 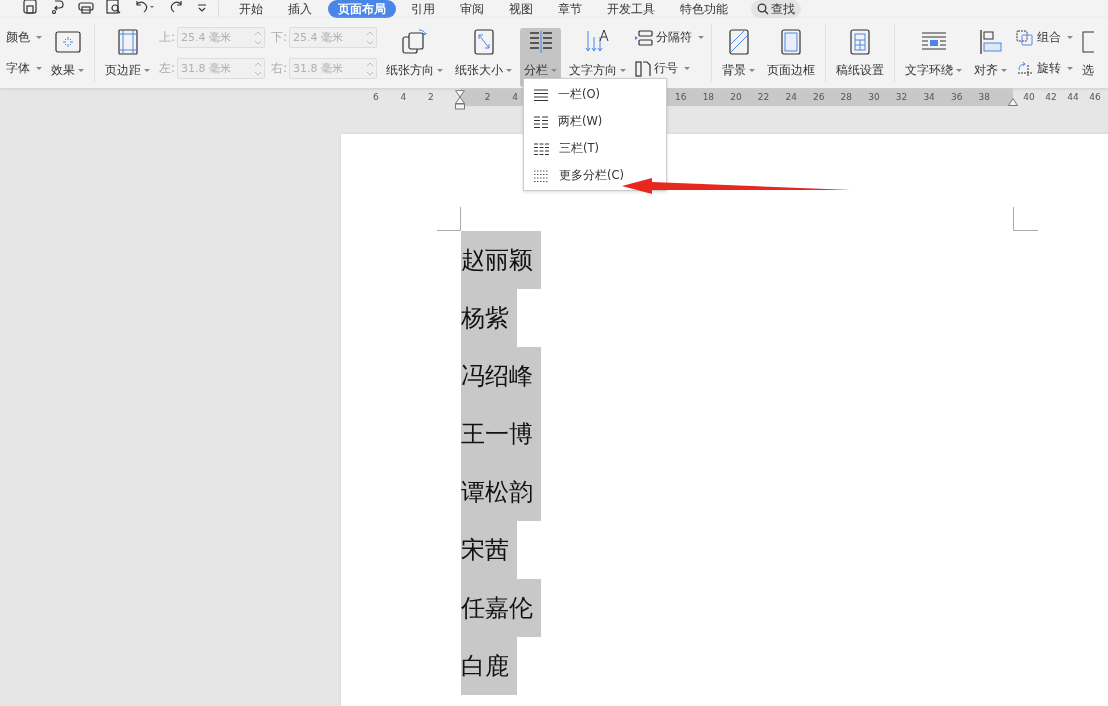 I want to click on print-preview-icon, so click(x=114, y=7).